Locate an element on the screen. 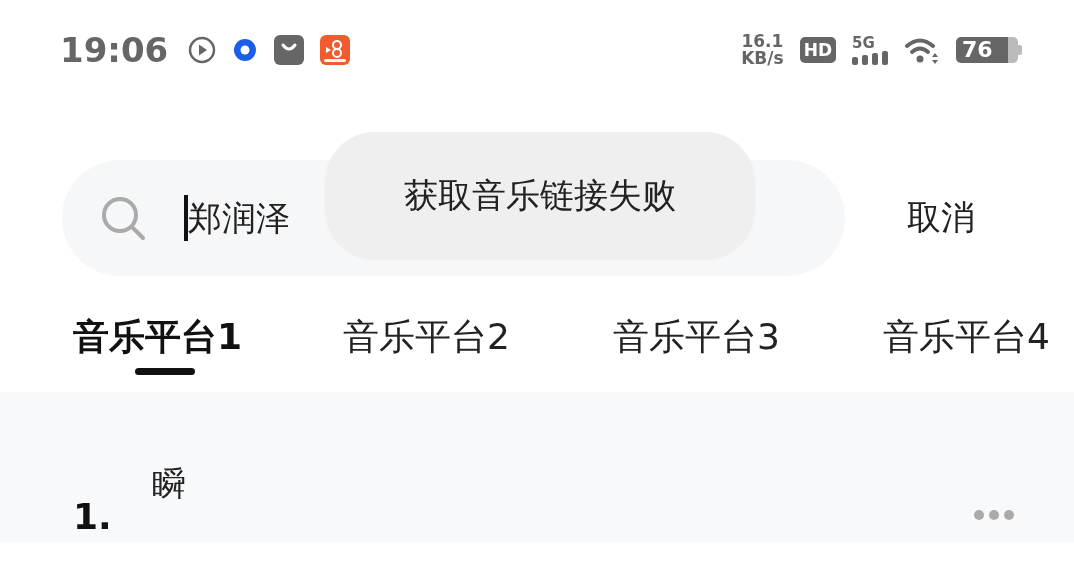 The image size is (1074, 580). platform-tab: 音乐平台2 is located at coordinates (478, 353).